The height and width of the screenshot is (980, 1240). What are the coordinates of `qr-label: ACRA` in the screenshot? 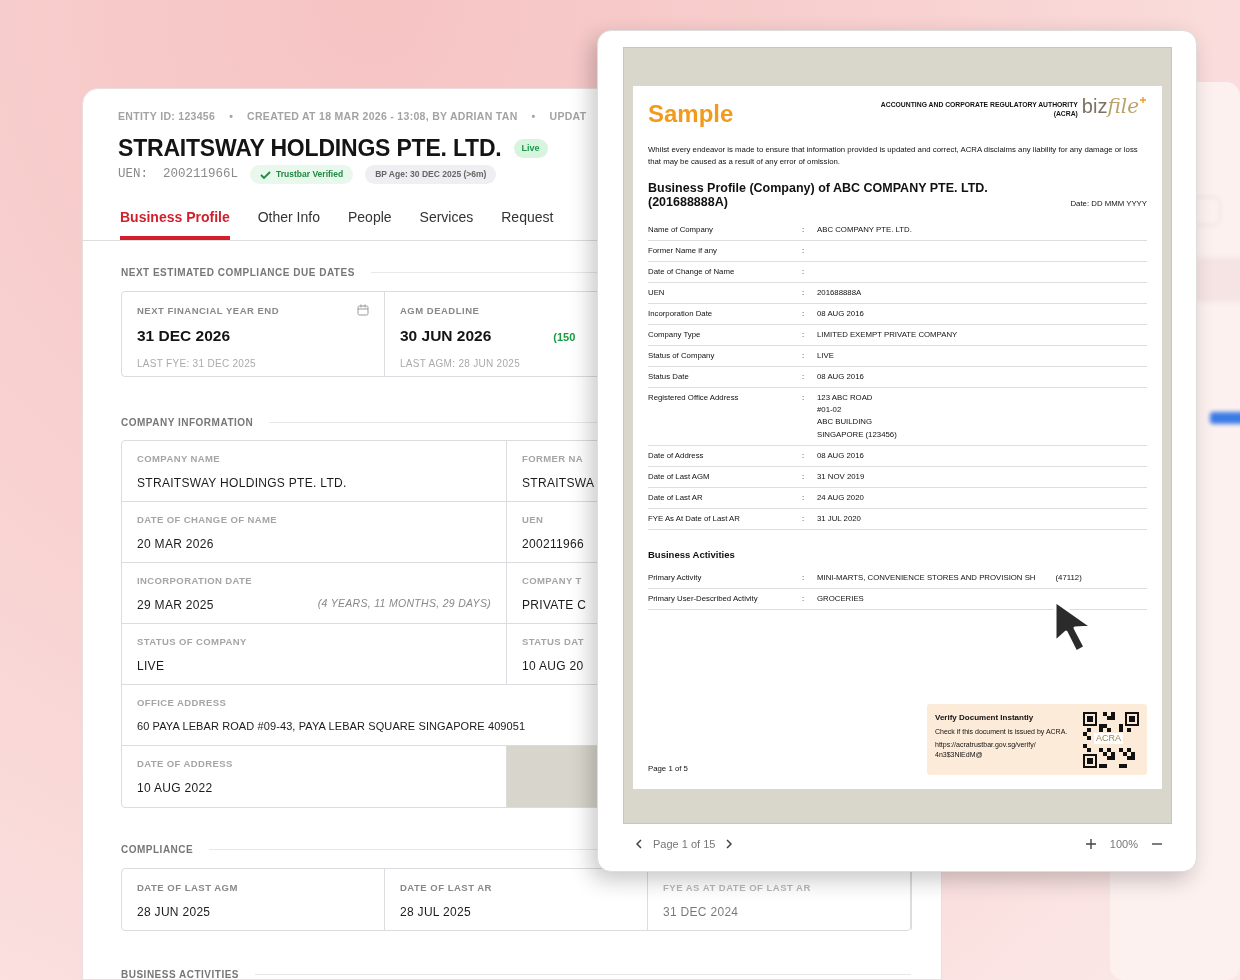 It's located at (1108, 738).